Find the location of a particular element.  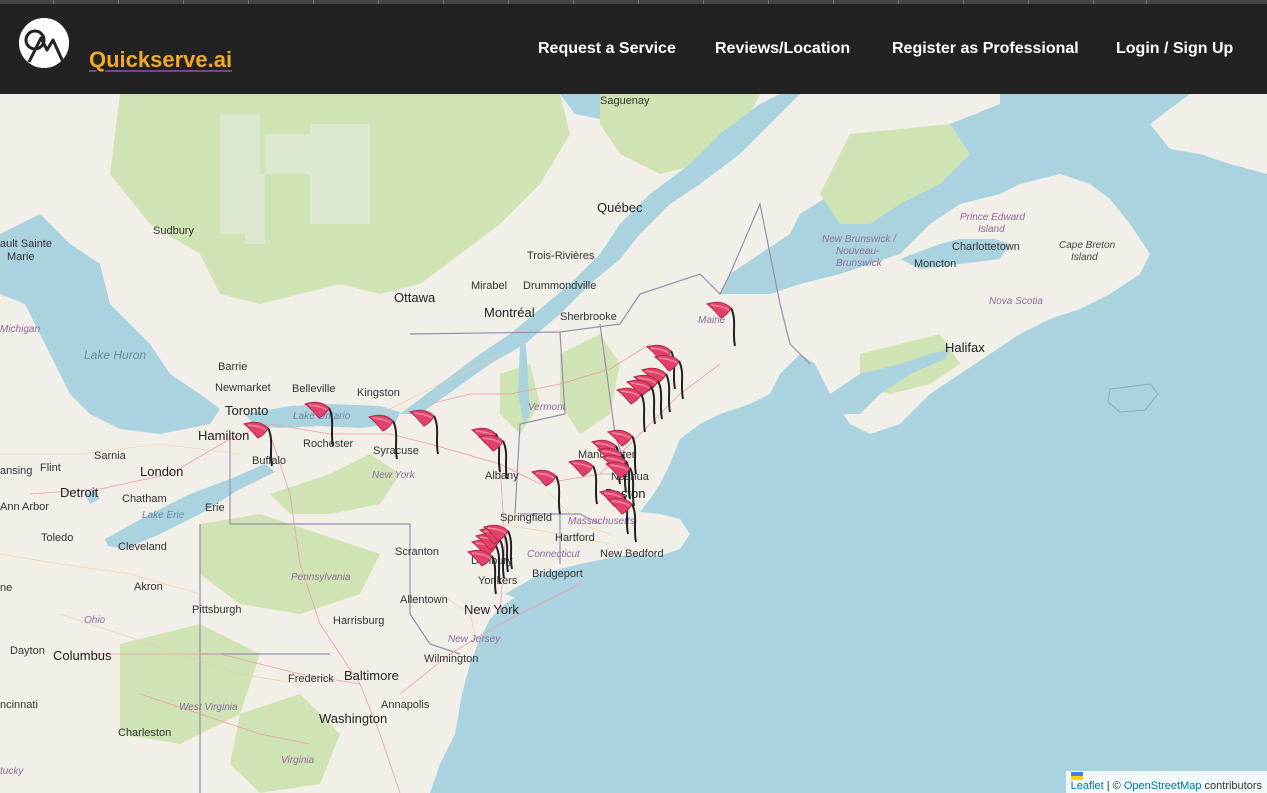

label-allentown: Allentown is located at coordinates (424, 600).